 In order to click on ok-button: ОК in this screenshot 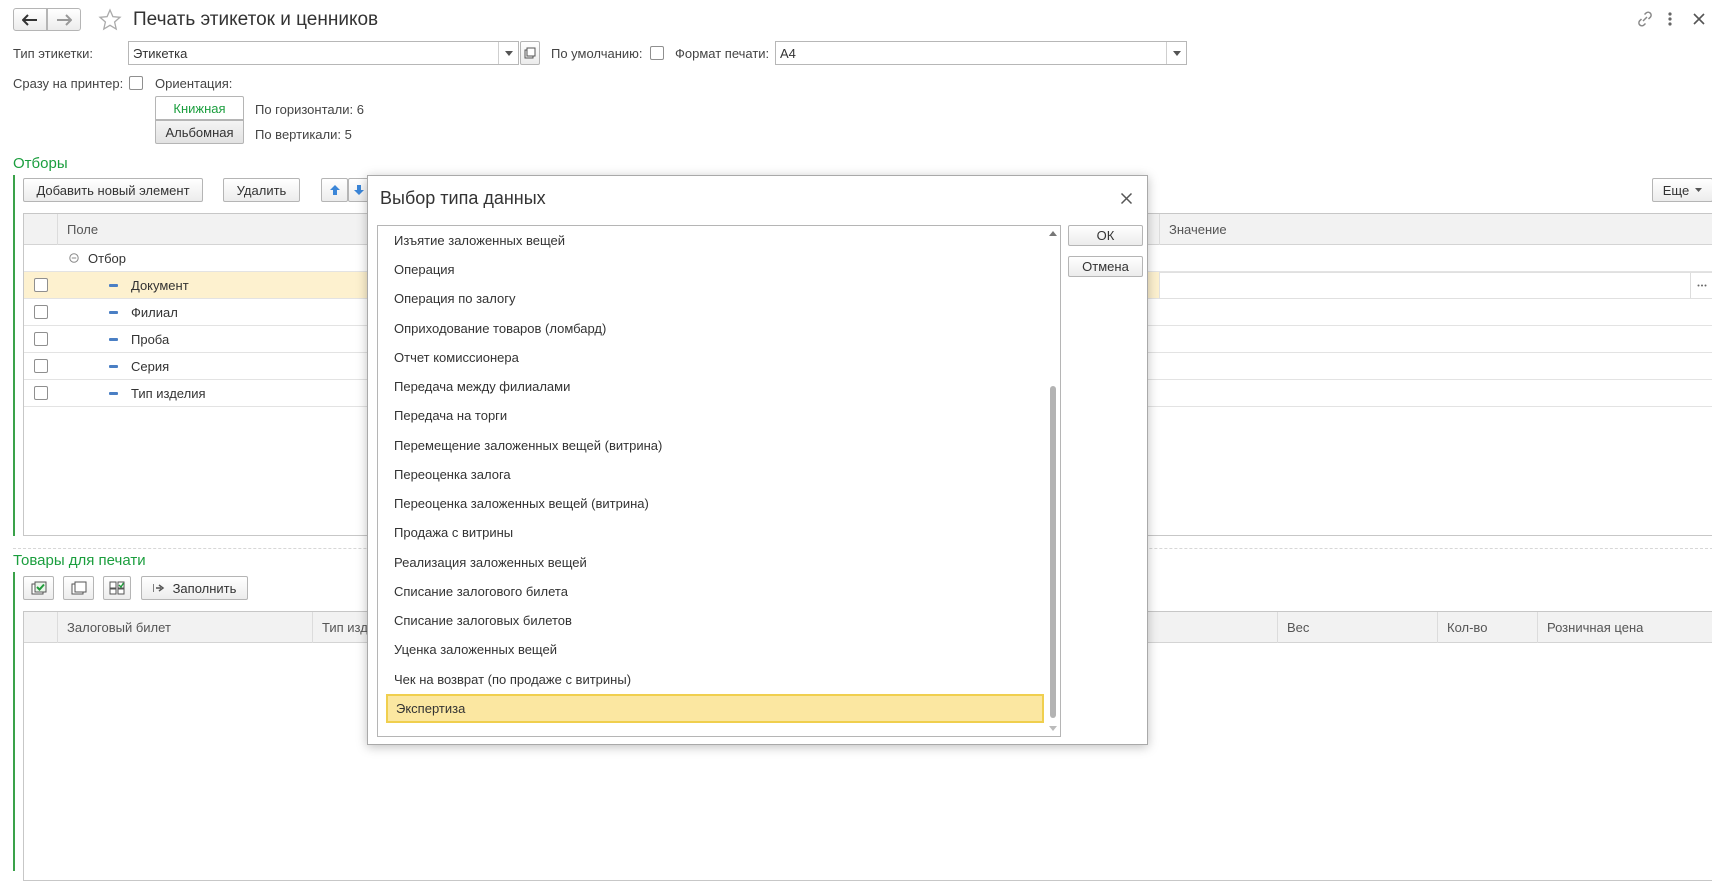, I will do `click(1105, 235)`.